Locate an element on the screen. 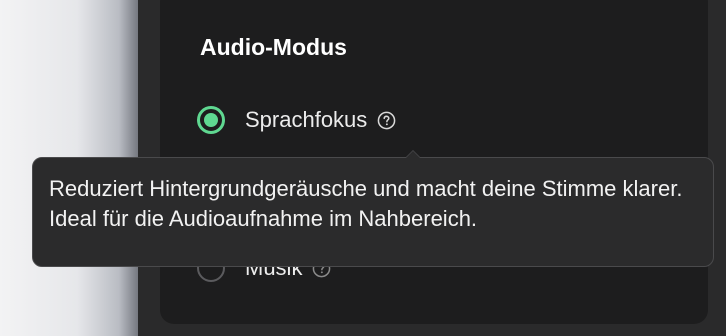  radio-speech-focus is located at coordinates (211, 120).